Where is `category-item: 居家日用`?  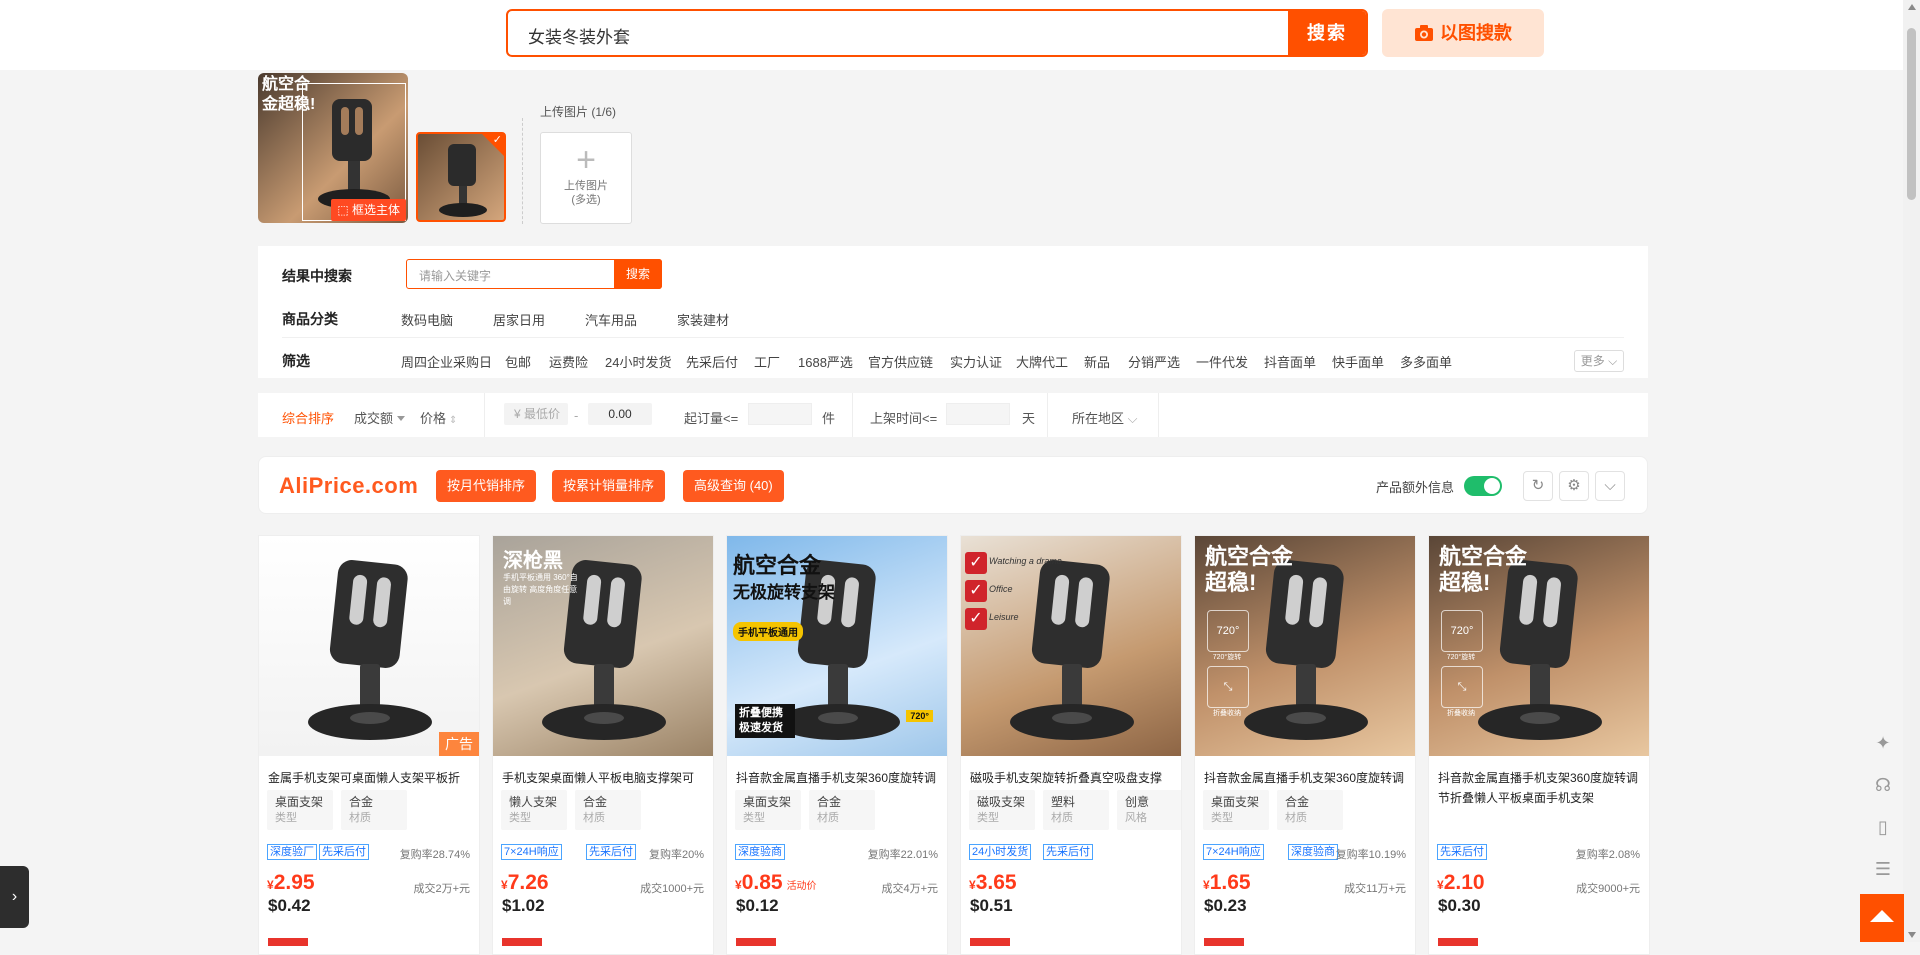
category-item: 居家日用 is located at coordinates (519, 319).